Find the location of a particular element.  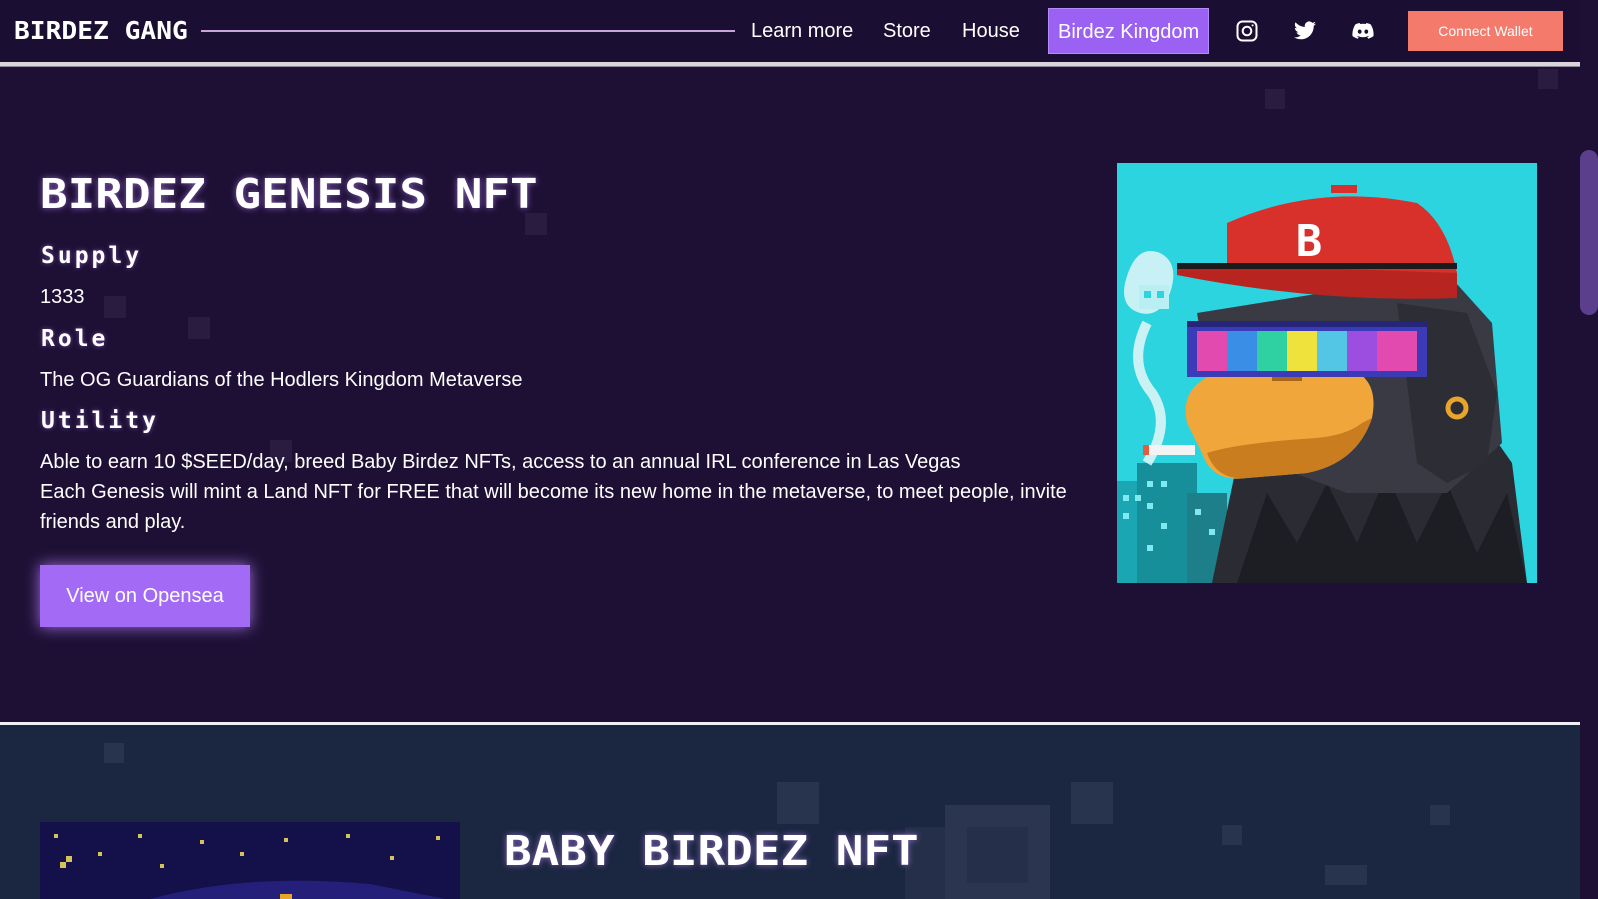

page-scrollbar-thumb is located at coordinates (1589, 232).